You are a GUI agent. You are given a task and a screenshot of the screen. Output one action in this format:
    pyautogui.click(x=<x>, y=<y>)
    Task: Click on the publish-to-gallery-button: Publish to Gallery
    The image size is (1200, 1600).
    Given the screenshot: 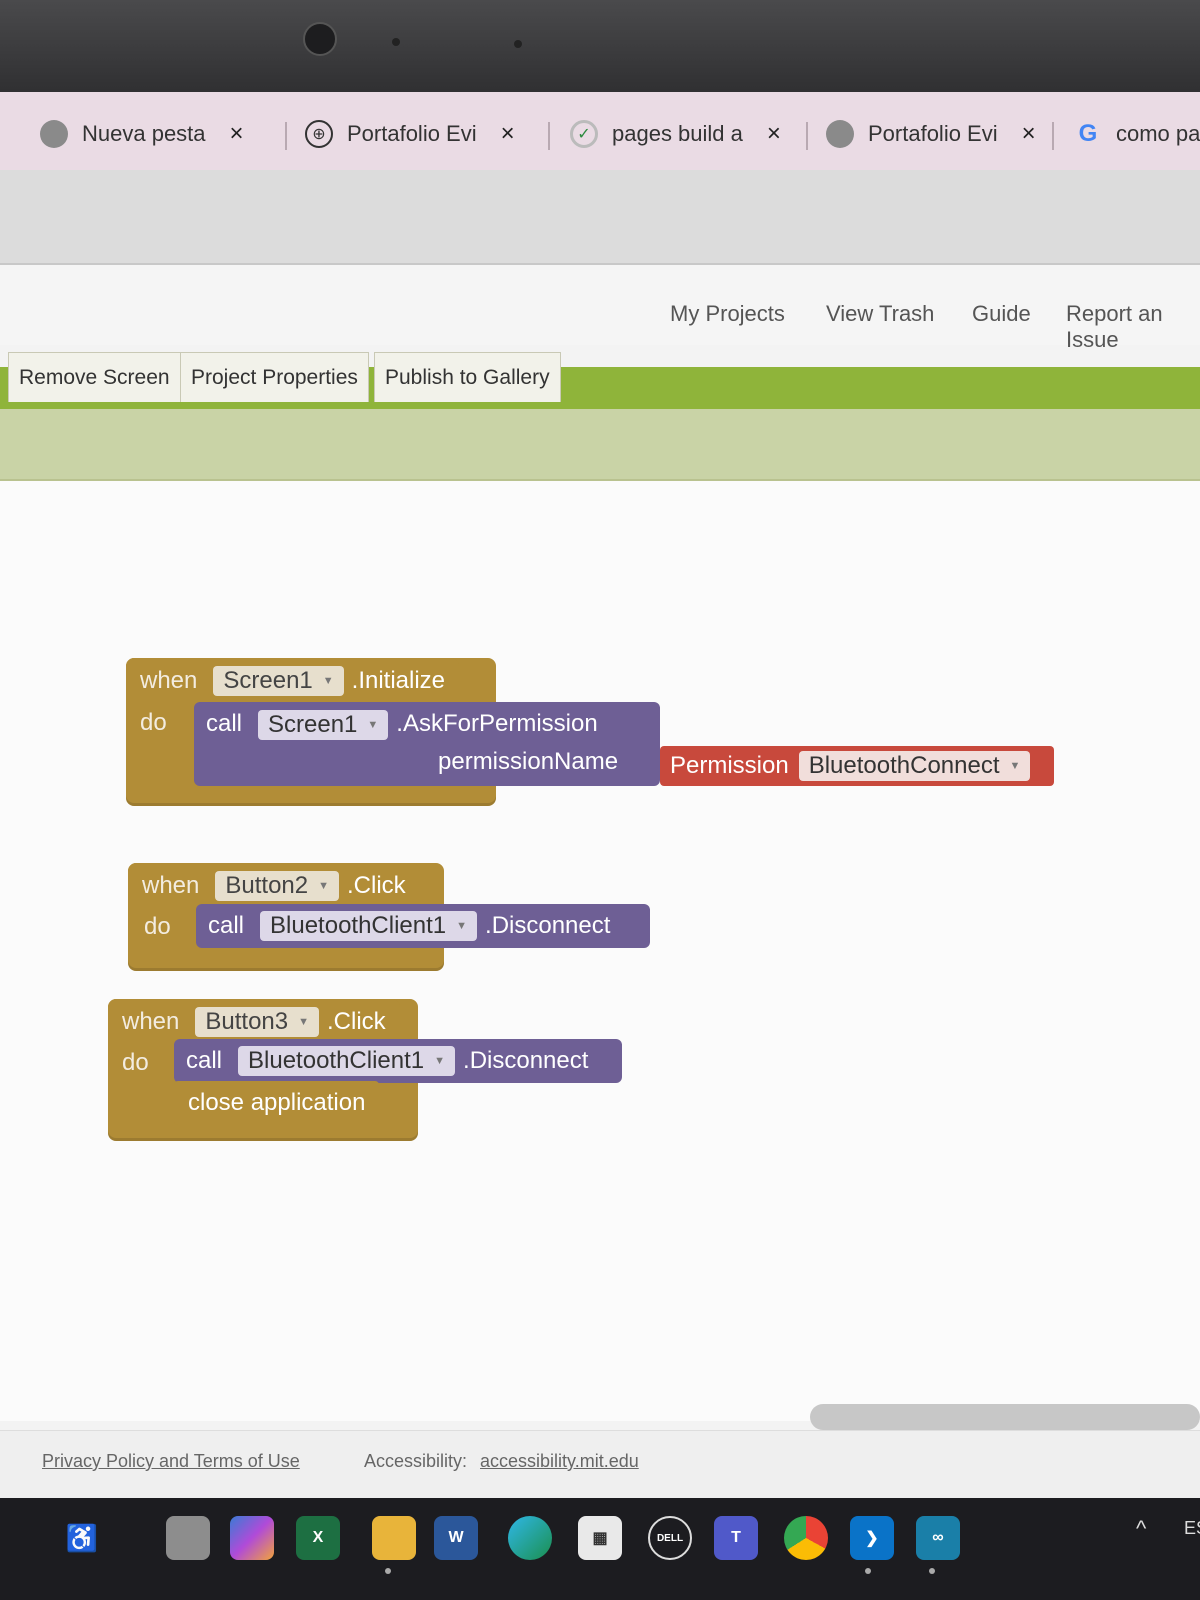 What is the action you would take?
    pyautogui.click(x=467, y=377)
    